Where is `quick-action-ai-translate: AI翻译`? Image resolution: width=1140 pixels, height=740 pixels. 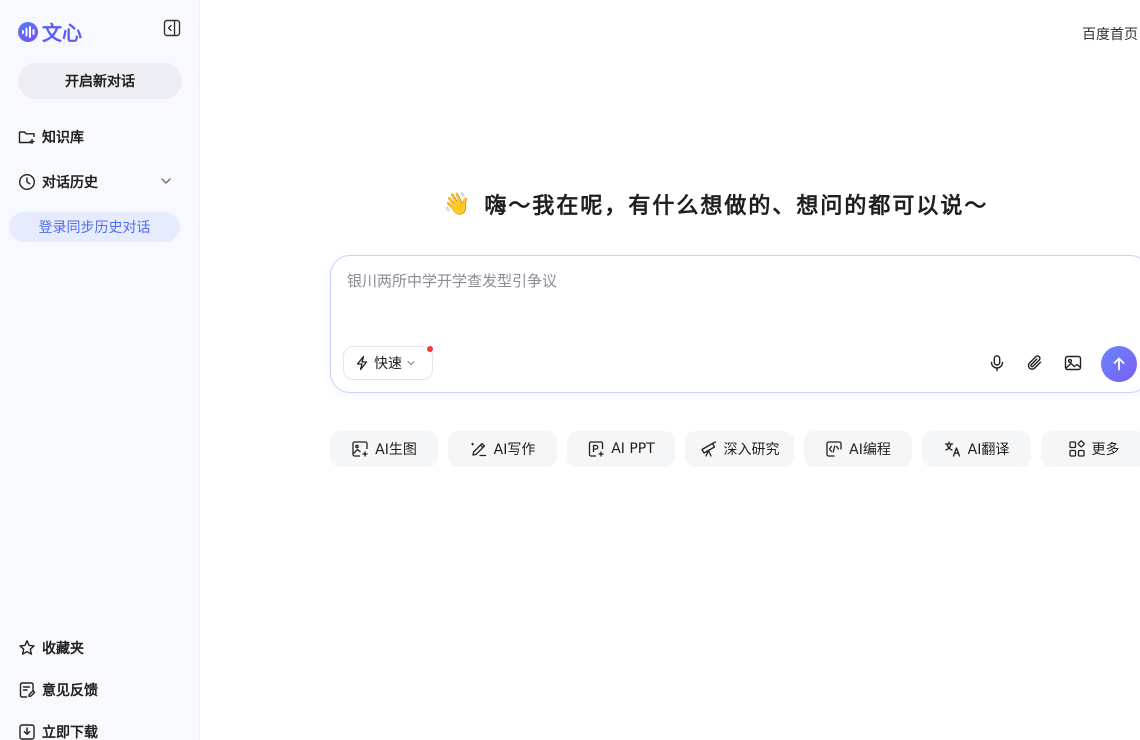
quick-action-ai-translate: AI翻译 is located at coordinates (976, 449).